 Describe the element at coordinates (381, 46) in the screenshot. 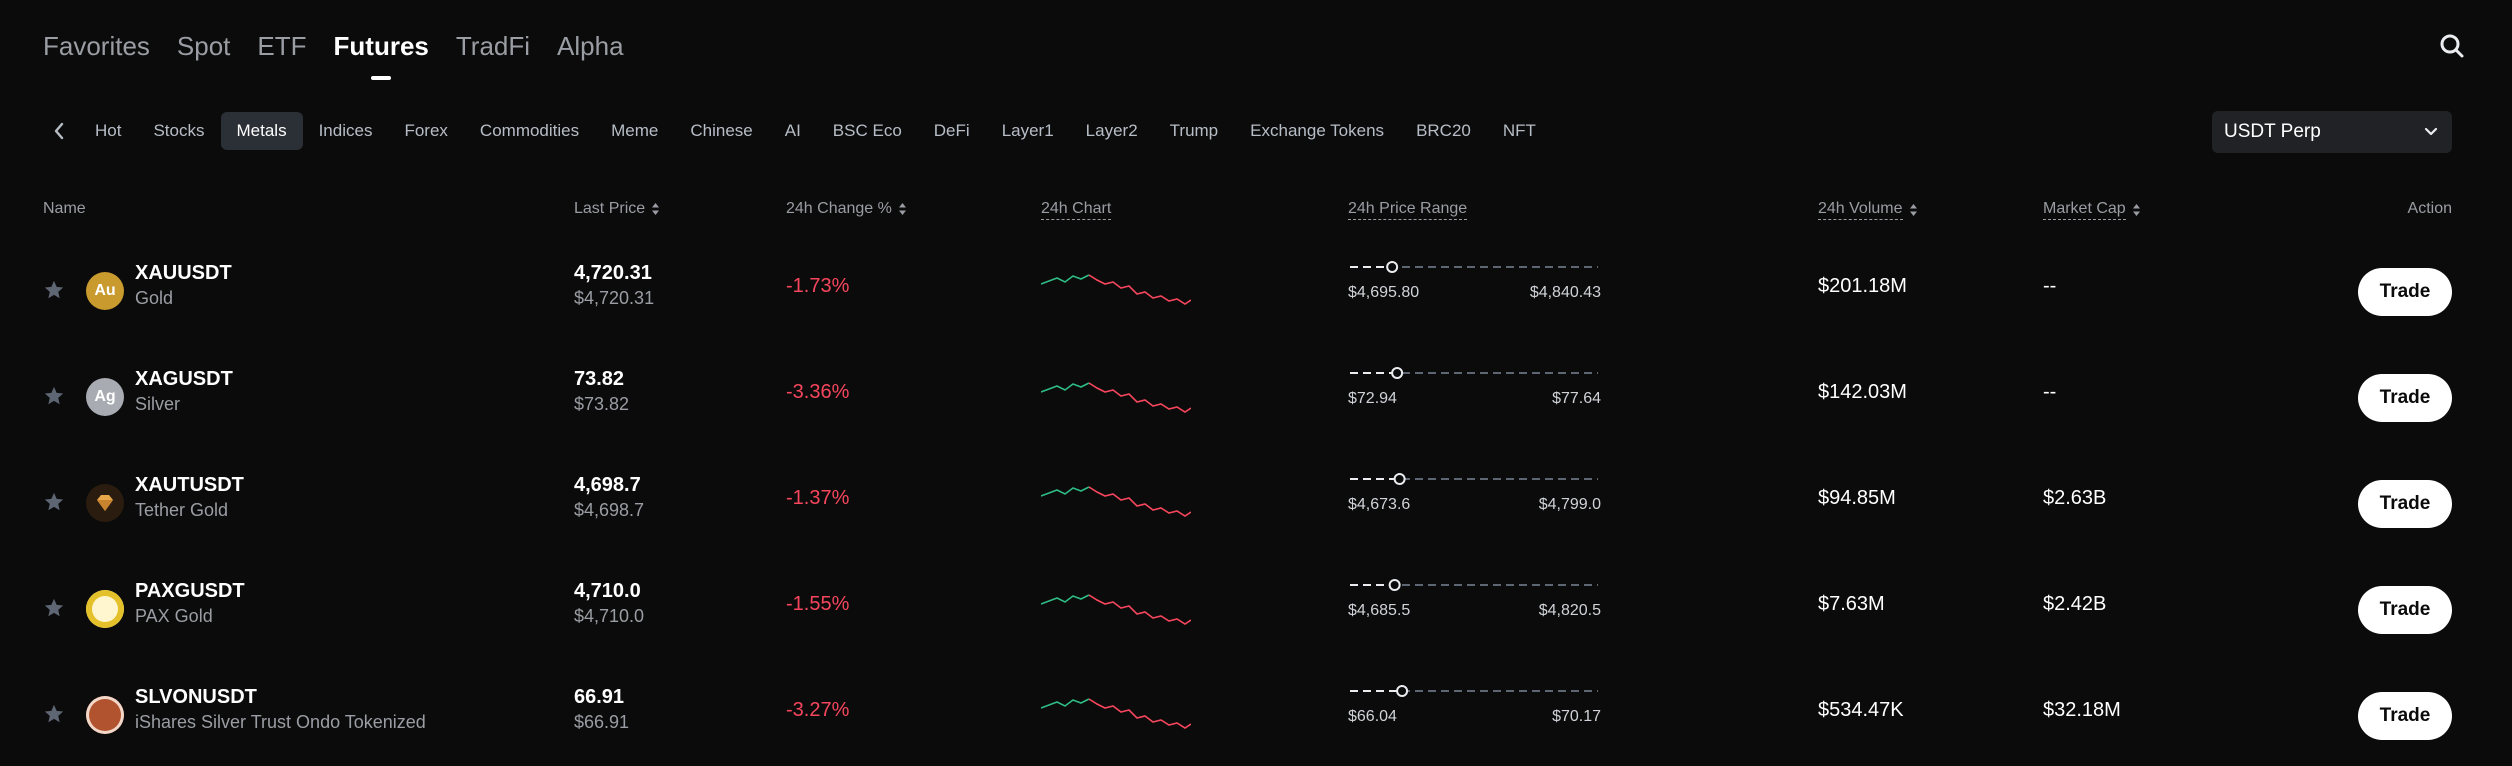

I see `tab-futures: Futures` at that location.